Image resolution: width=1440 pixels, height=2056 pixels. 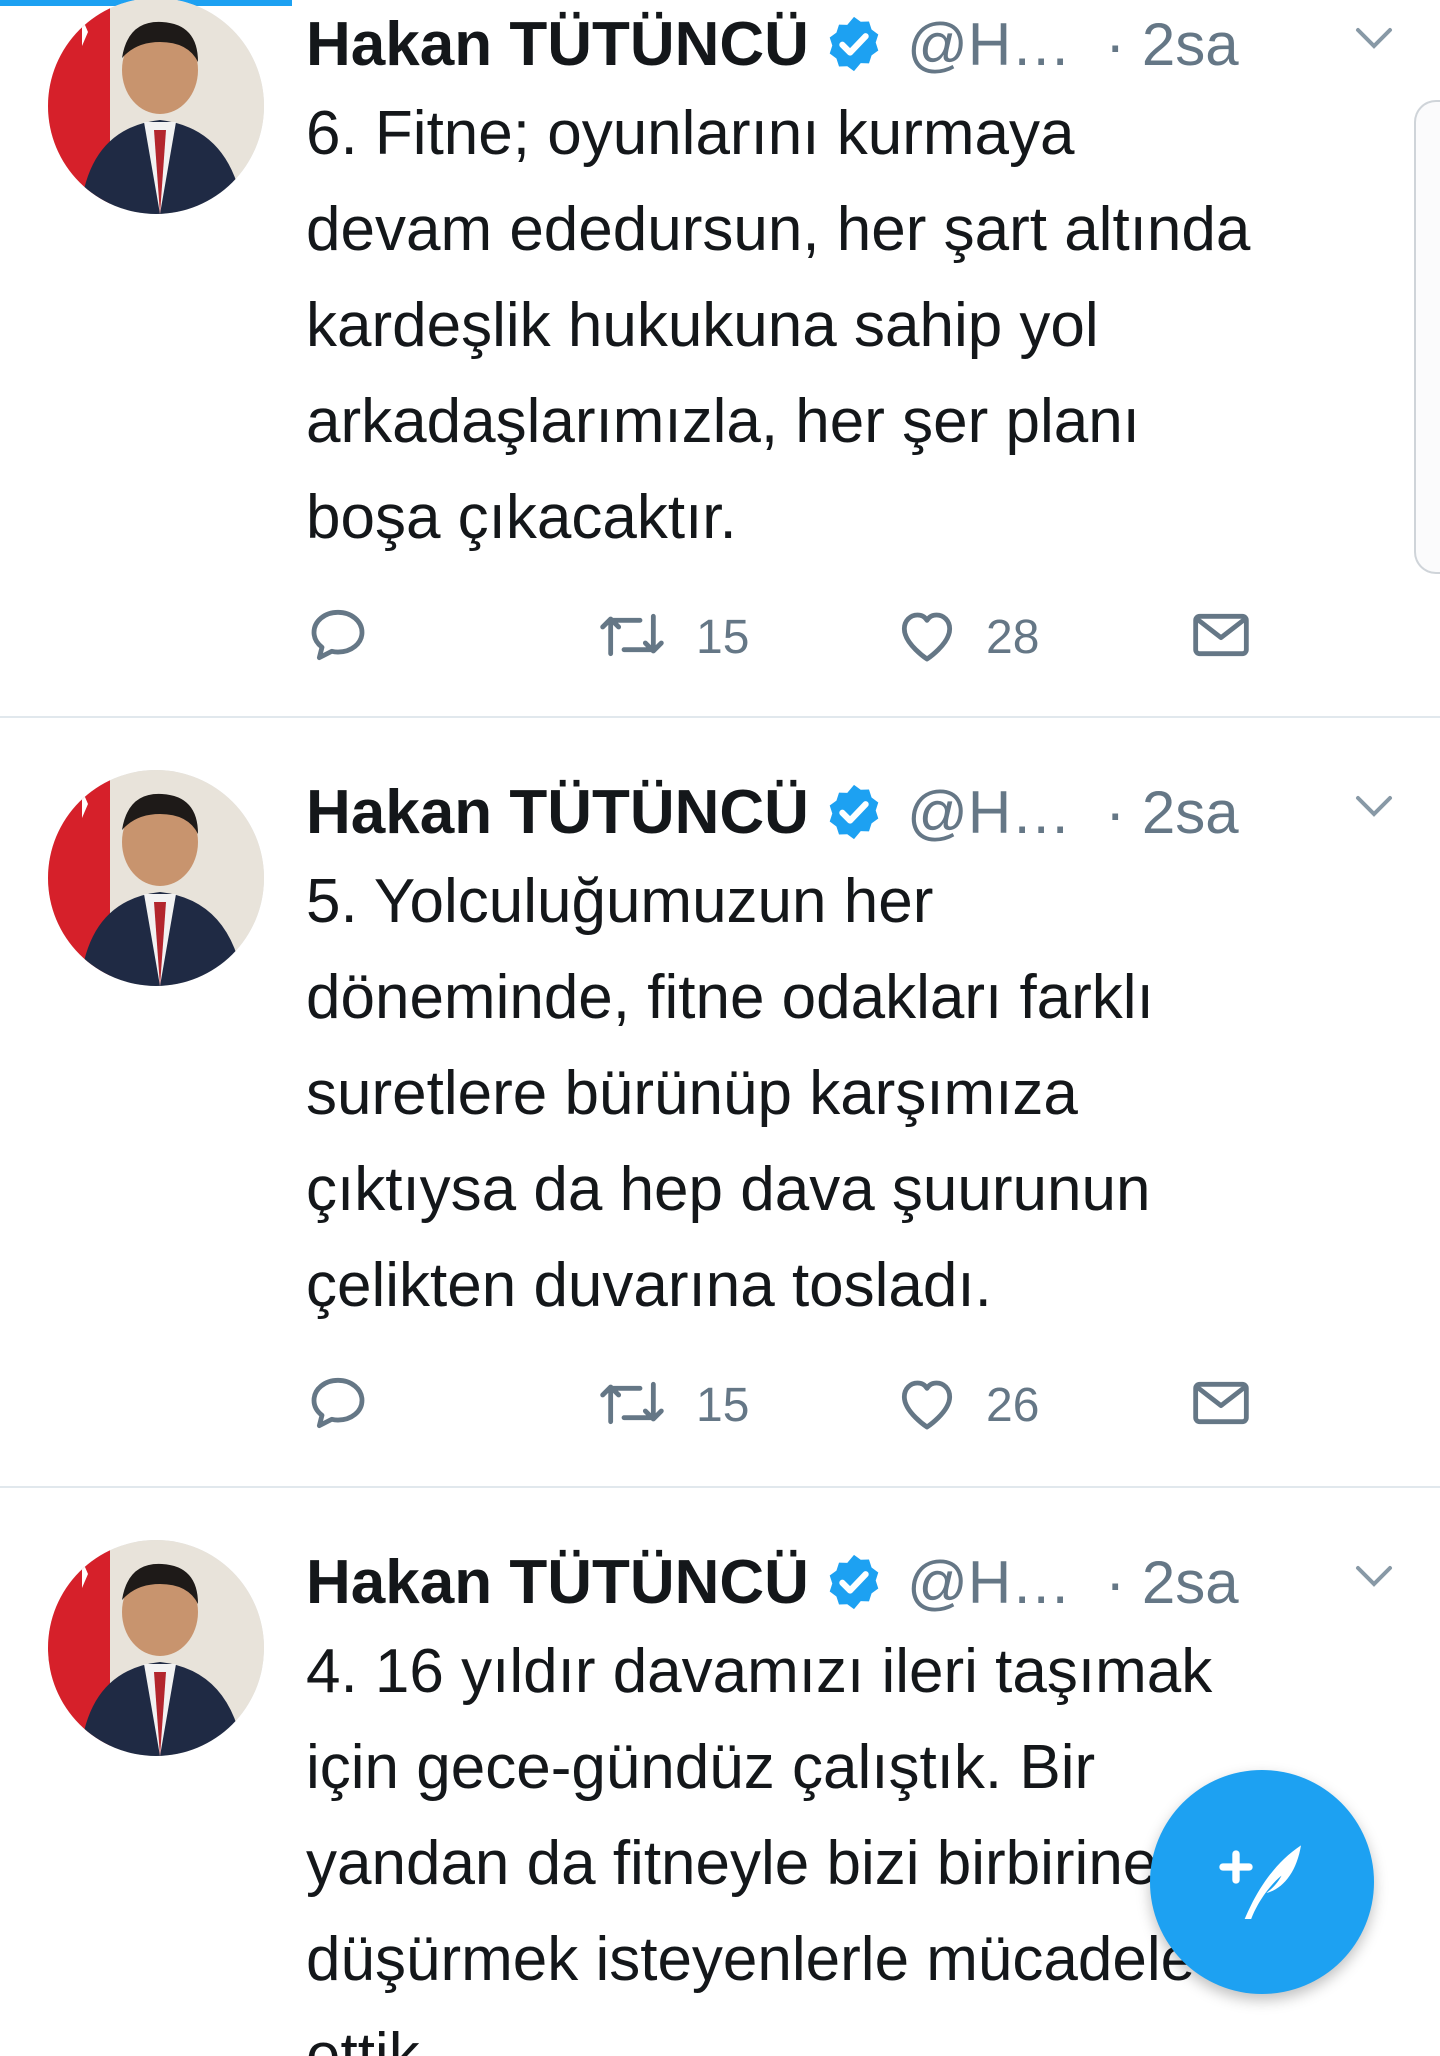 I want to click on like-count: 28, so click(x=1013, y=637).